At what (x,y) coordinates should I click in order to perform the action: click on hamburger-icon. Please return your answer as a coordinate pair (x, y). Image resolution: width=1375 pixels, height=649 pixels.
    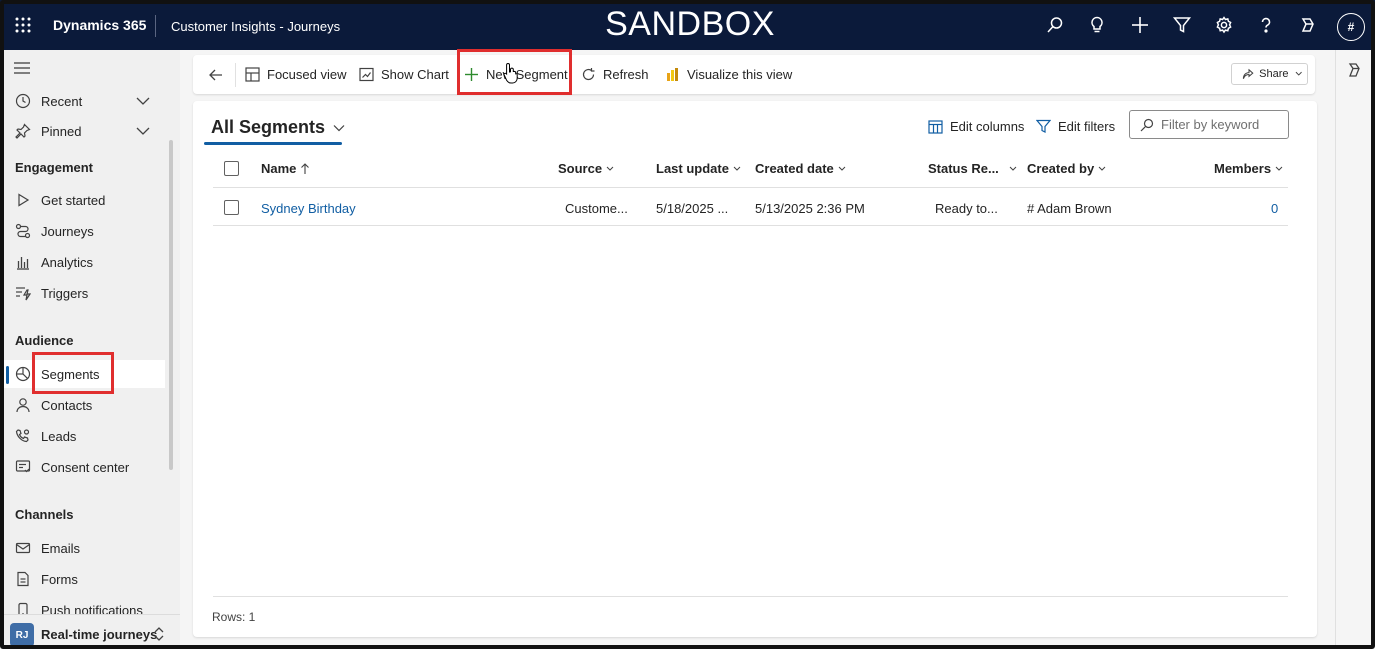
    Looking at the image, I should click on (22, 68).